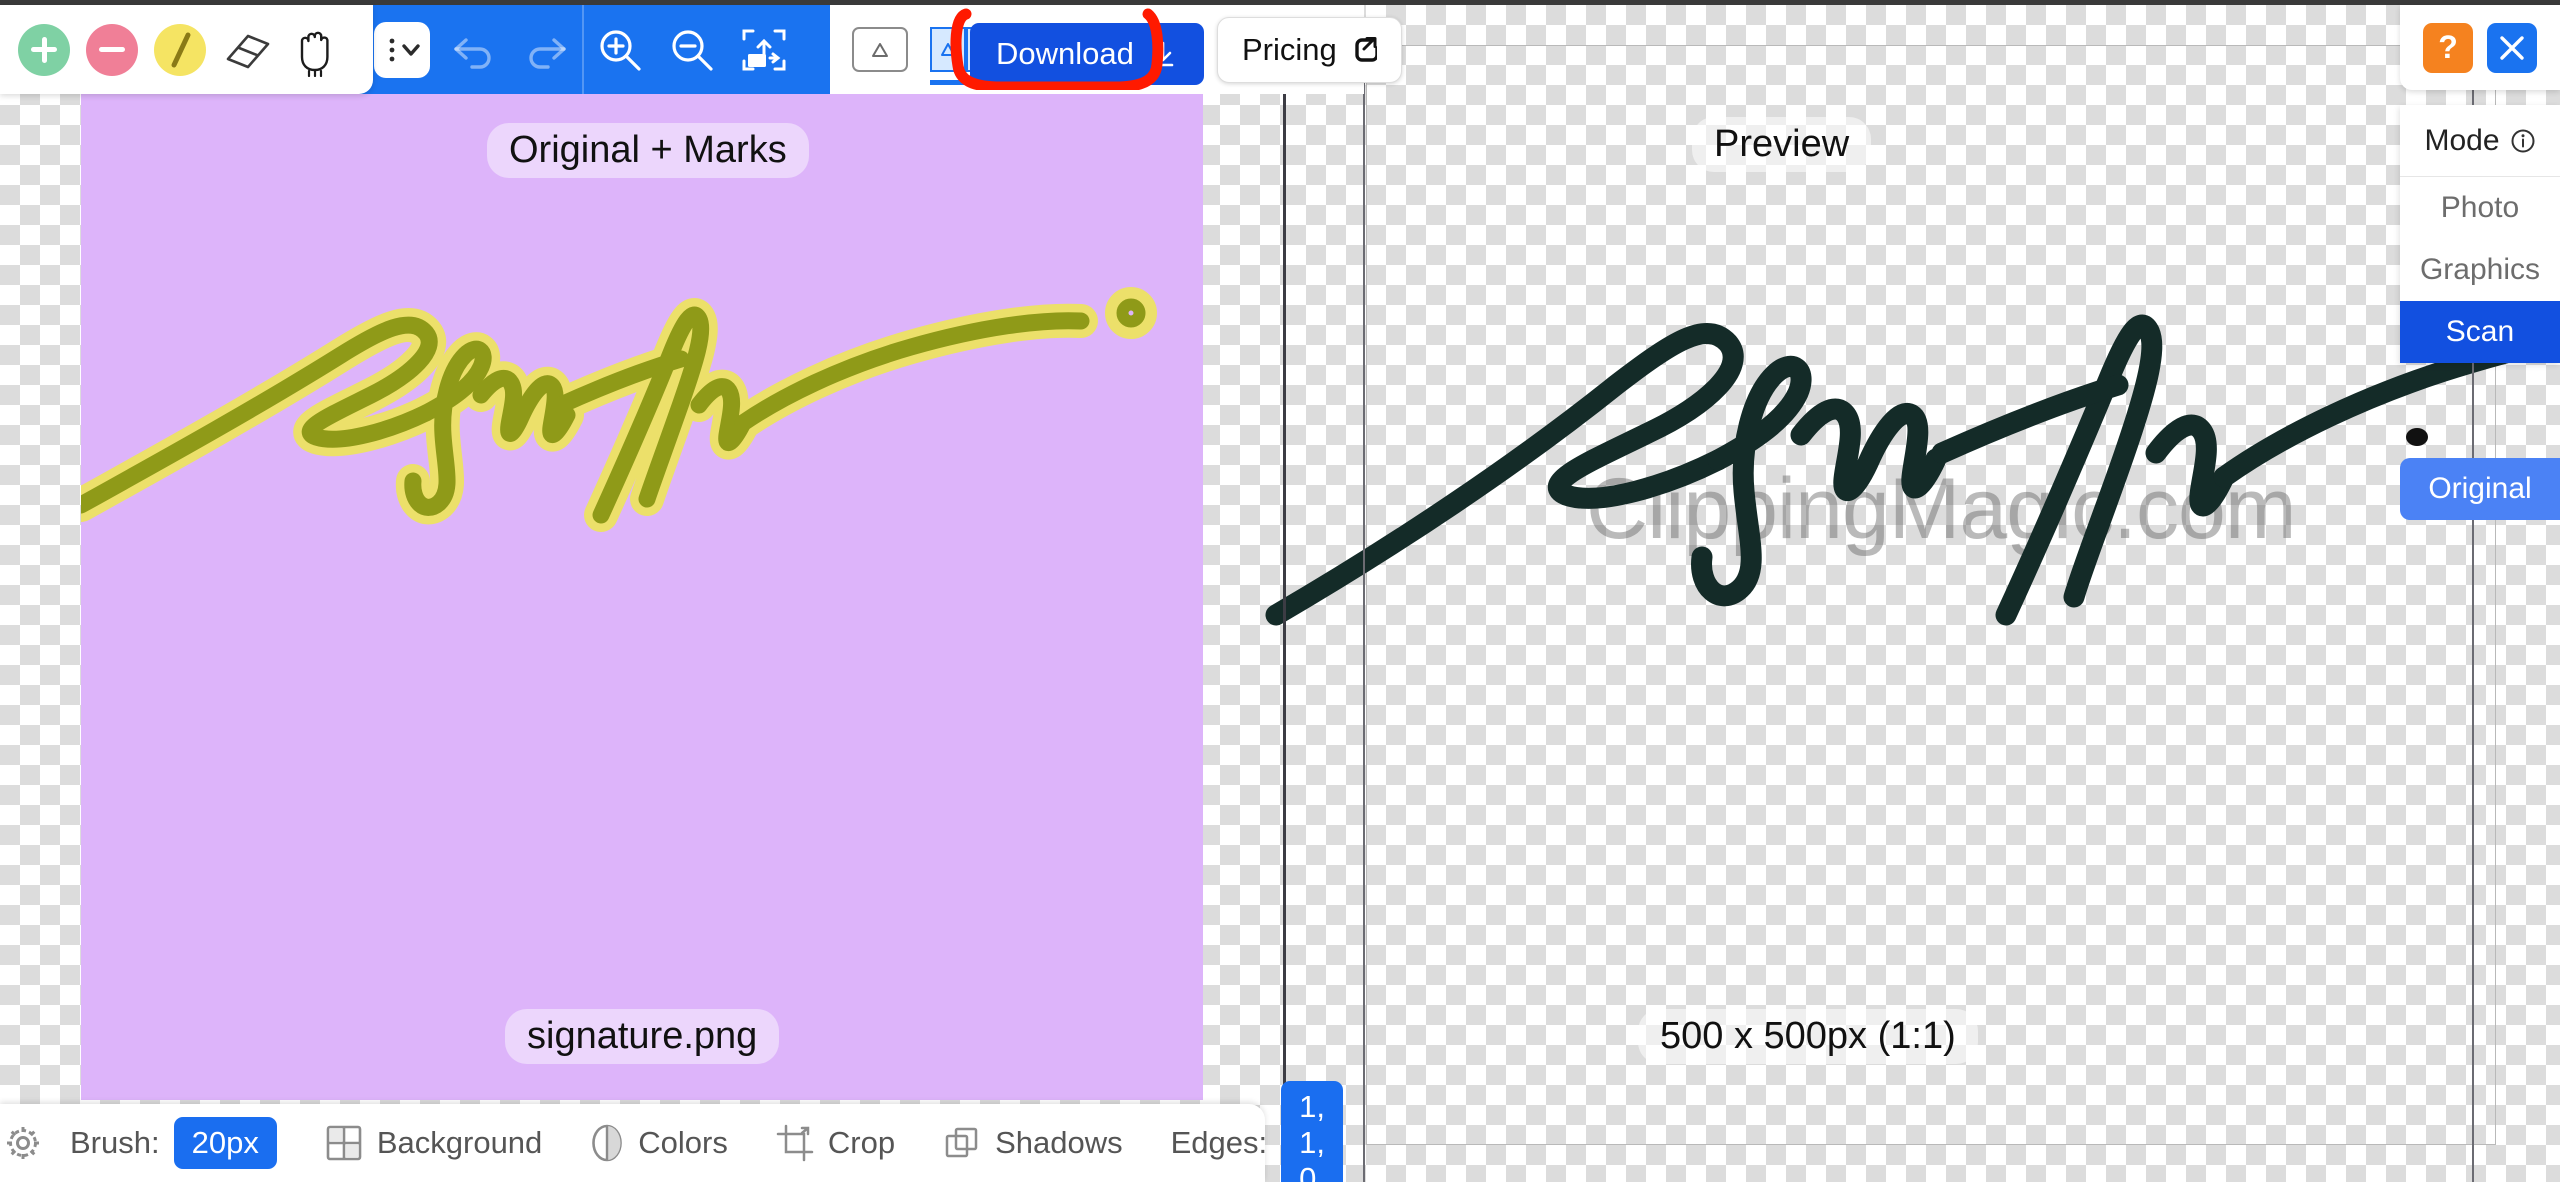 The height and width of the screenshot is (1182, 2560). What do you see at coordinates (1065, 53) in the screenshot?
I see `download-button-label: Download` at bounding box center [1065, 53].